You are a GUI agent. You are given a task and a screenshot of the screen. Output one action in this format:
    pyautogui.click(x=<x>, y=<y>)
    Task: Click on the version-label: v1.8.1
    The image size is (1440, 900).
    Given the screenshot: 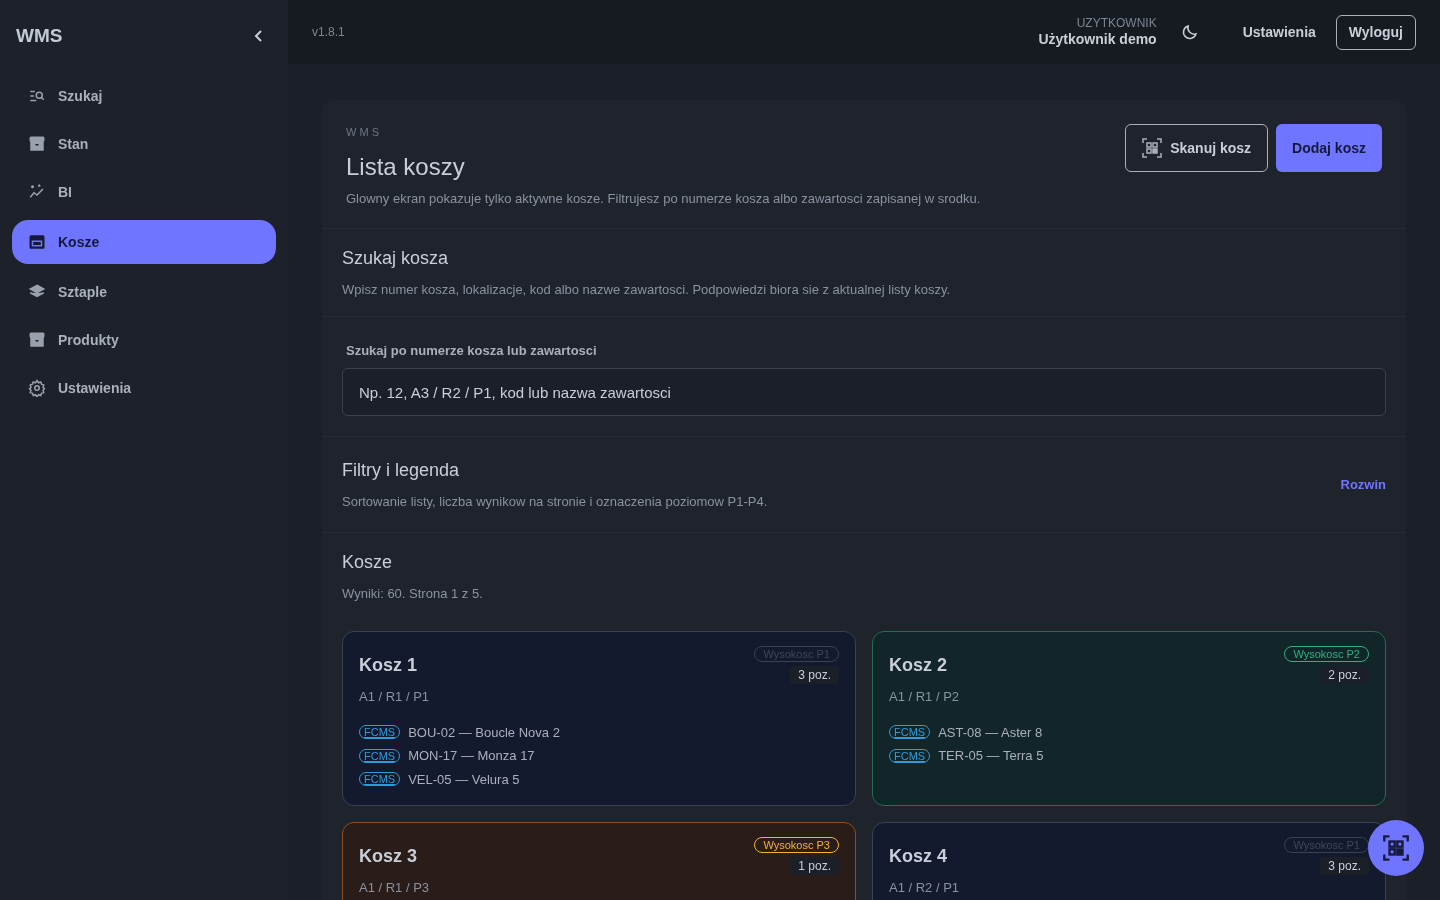 What is the action you would take?
    pyautogui.click(x=328, y=32)
    